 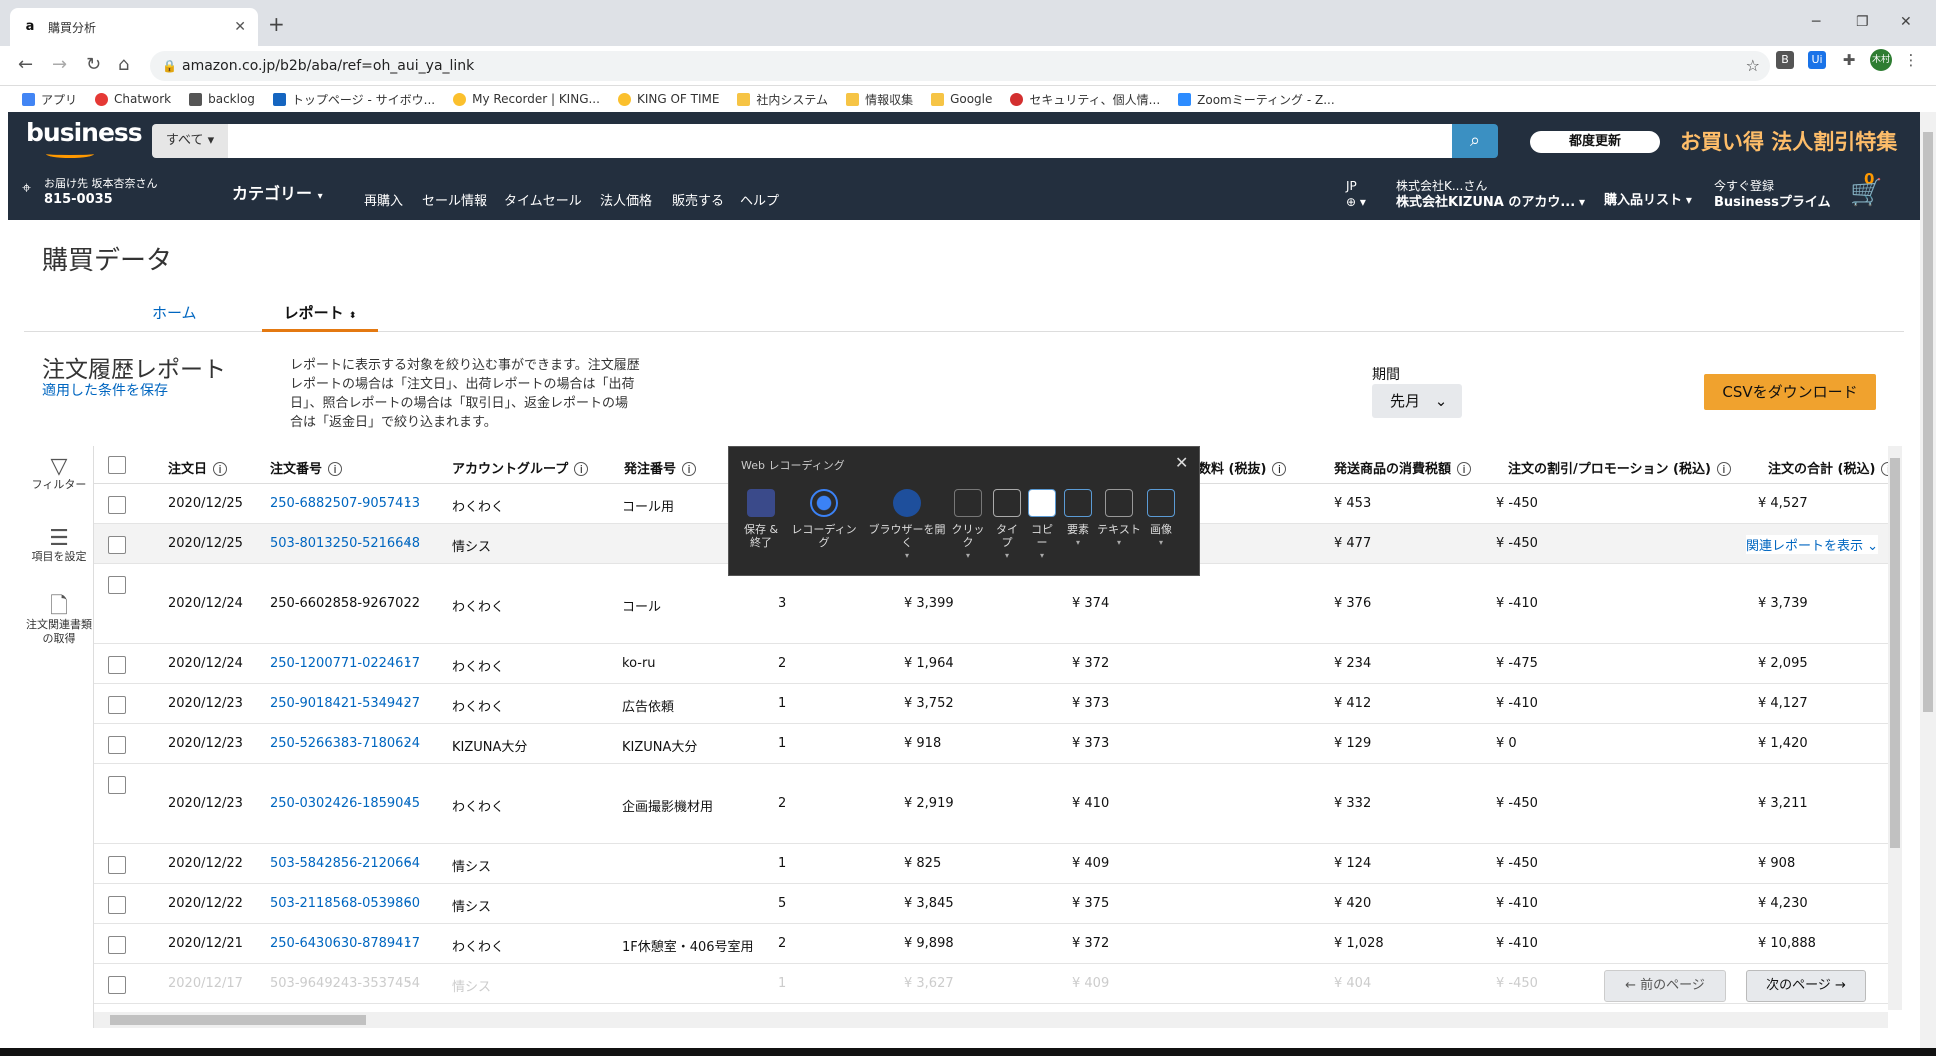 I want to click on page-scrollbar, so click(x=1928, y=584).